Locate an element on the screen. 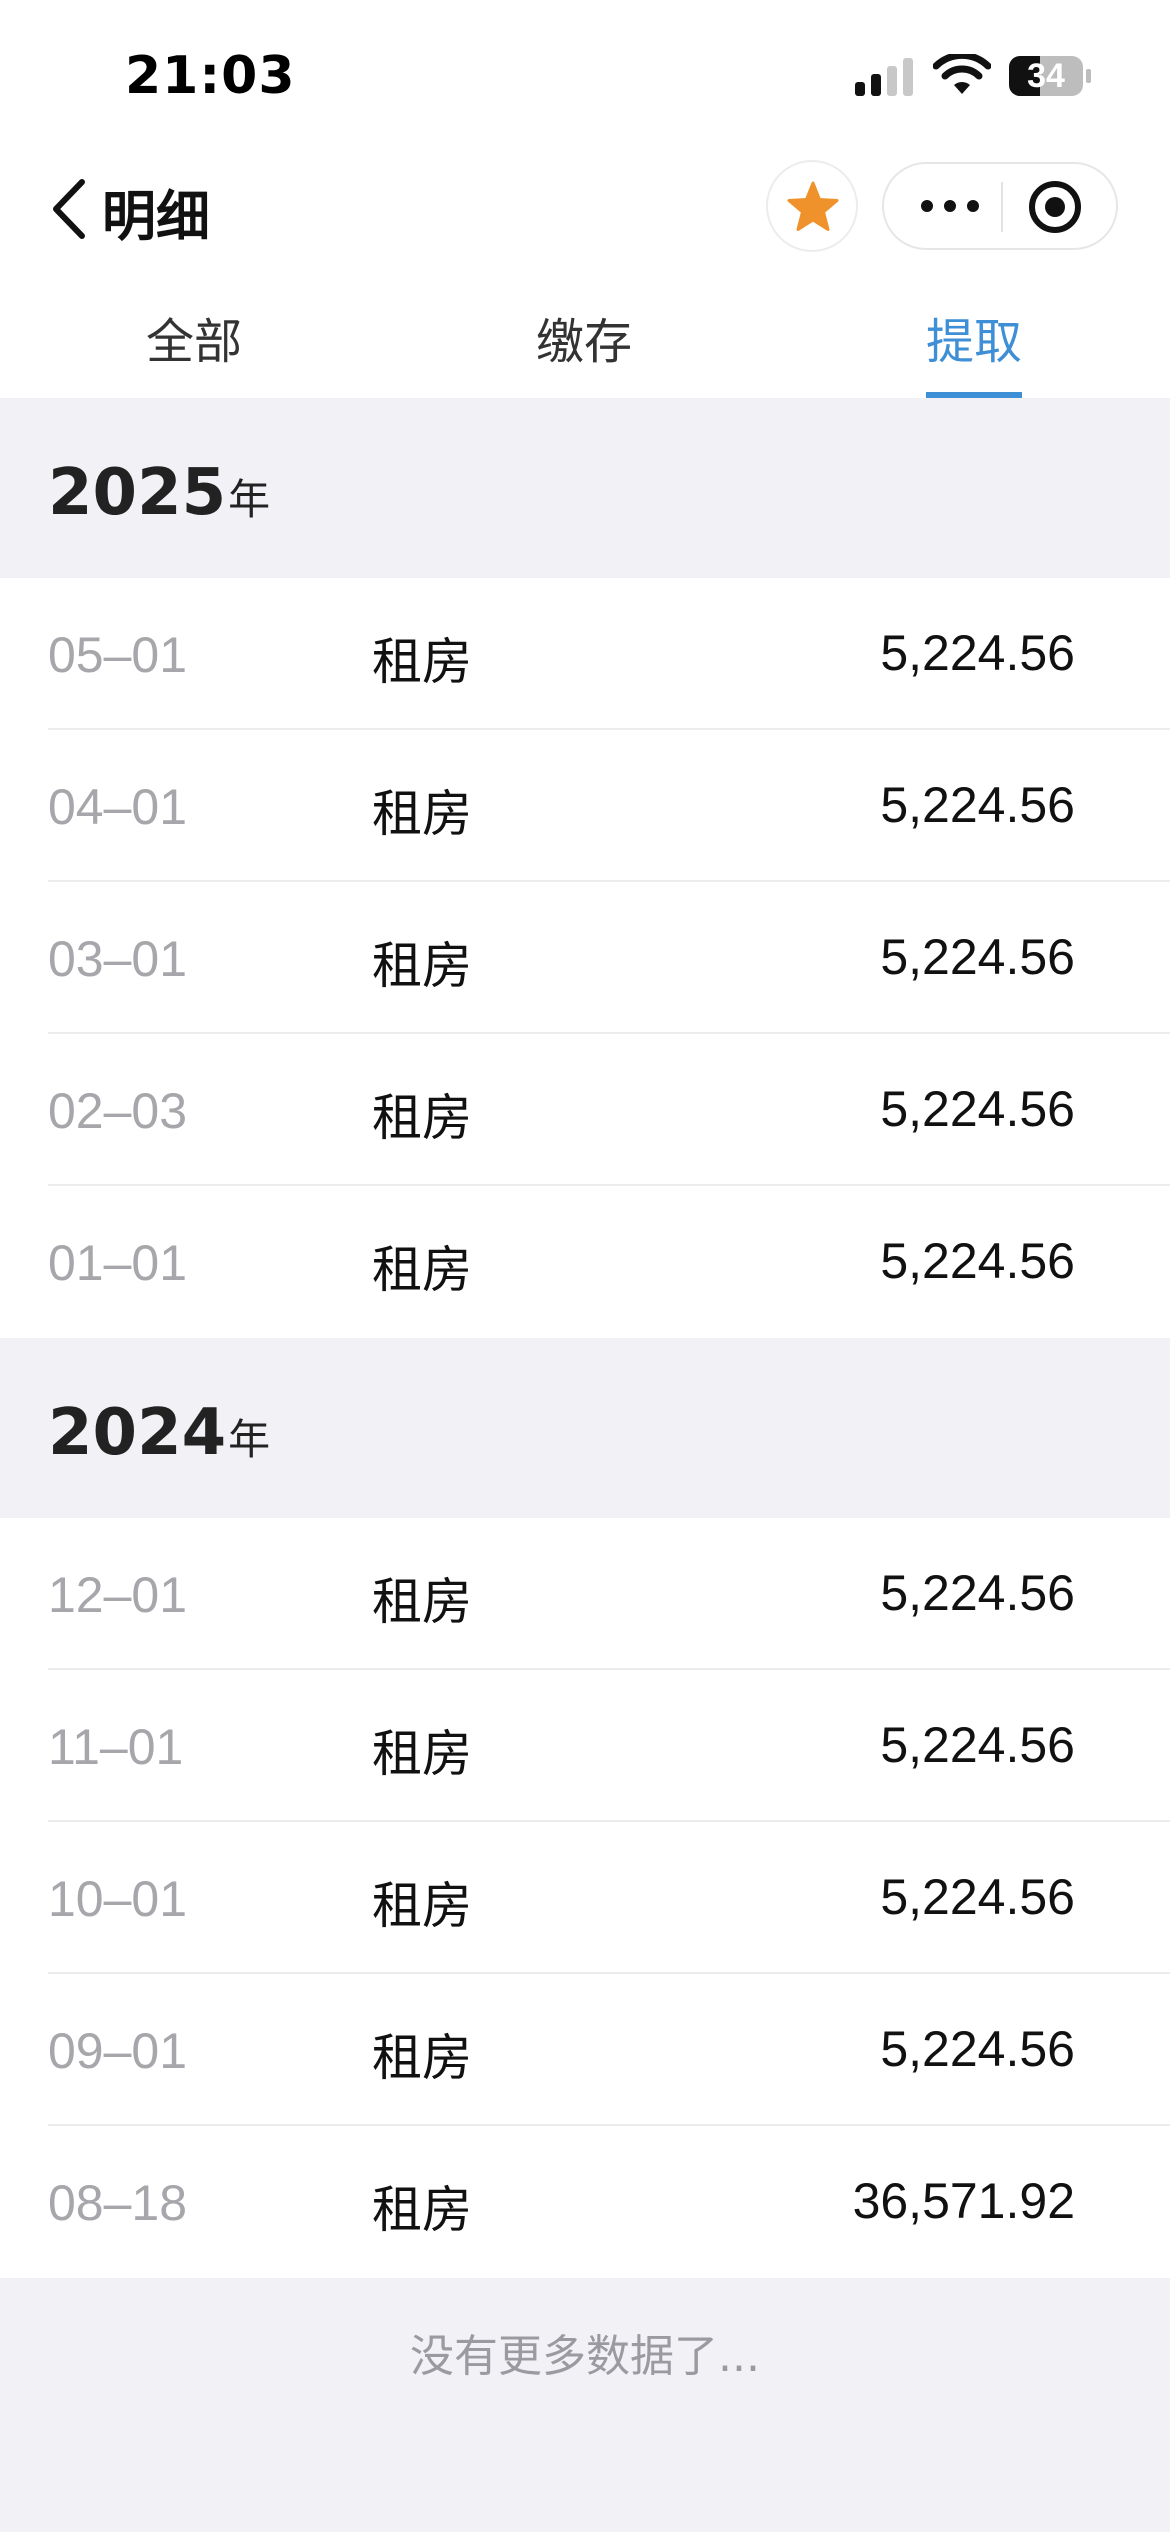  record-row: 08–18 租房 36,571.92 is located at coordinates (585, 2202).